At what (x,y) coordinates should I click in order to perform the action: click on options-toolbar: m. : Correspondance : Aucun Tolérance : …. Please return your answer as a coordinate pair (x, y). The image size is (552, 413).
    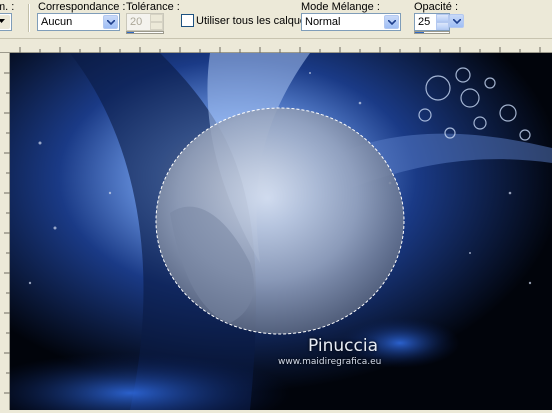
    Looking at the image, I should click on (276, 19).